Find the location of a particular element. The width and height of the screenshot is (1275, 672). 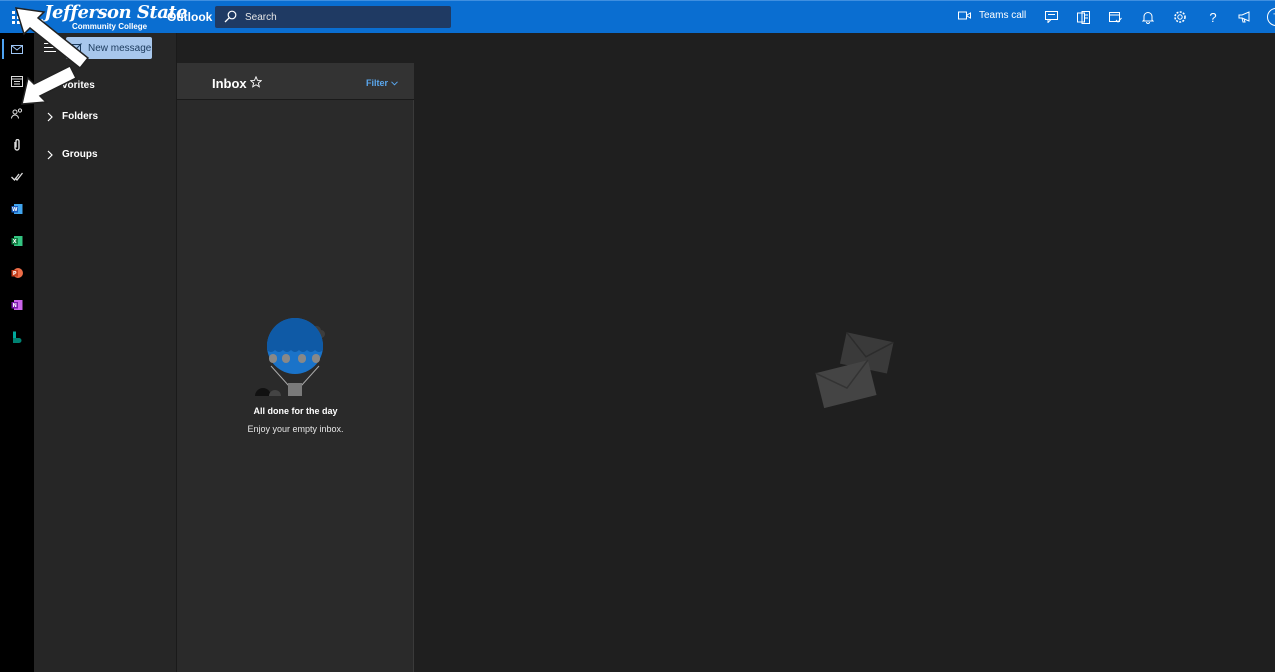

todo-icon is located at coordinates (17, 177).